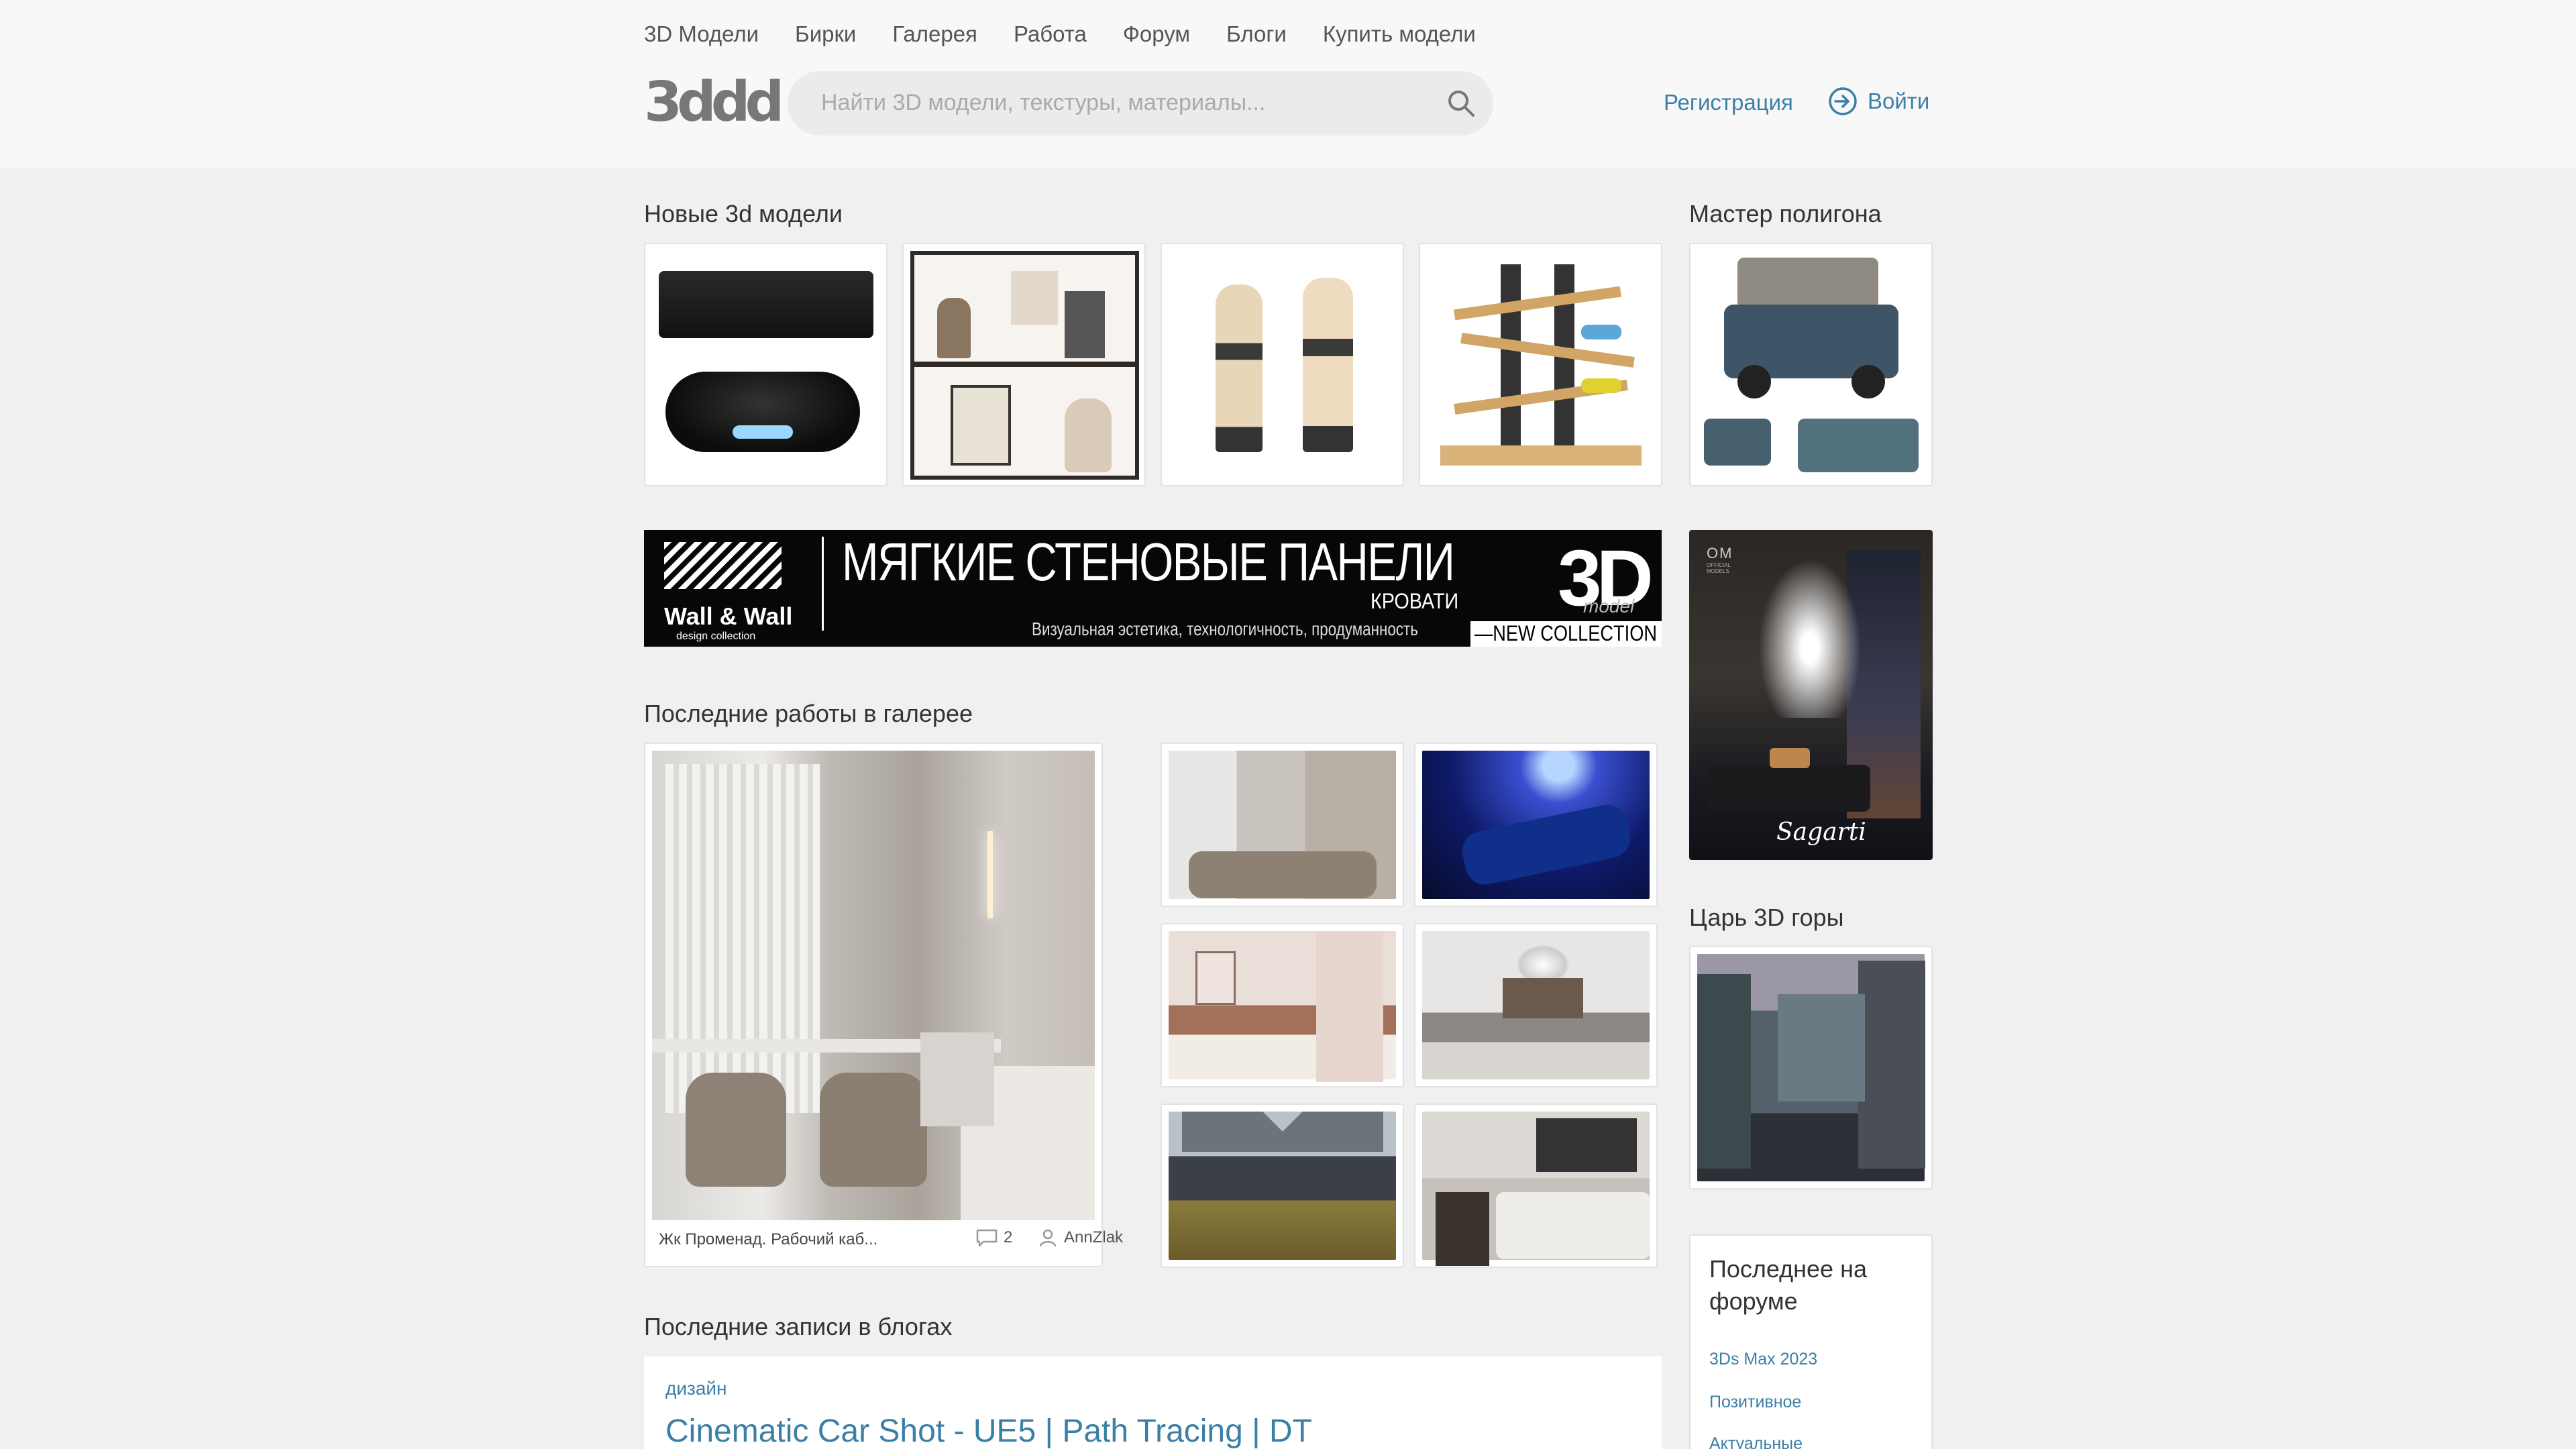 The width and height of the screenshot is (2576, 1449). What do you see at coordinates (716, 636) in the screenshot?
I see `banner-brand-sub: design collection` at bounding box center [716, 636].